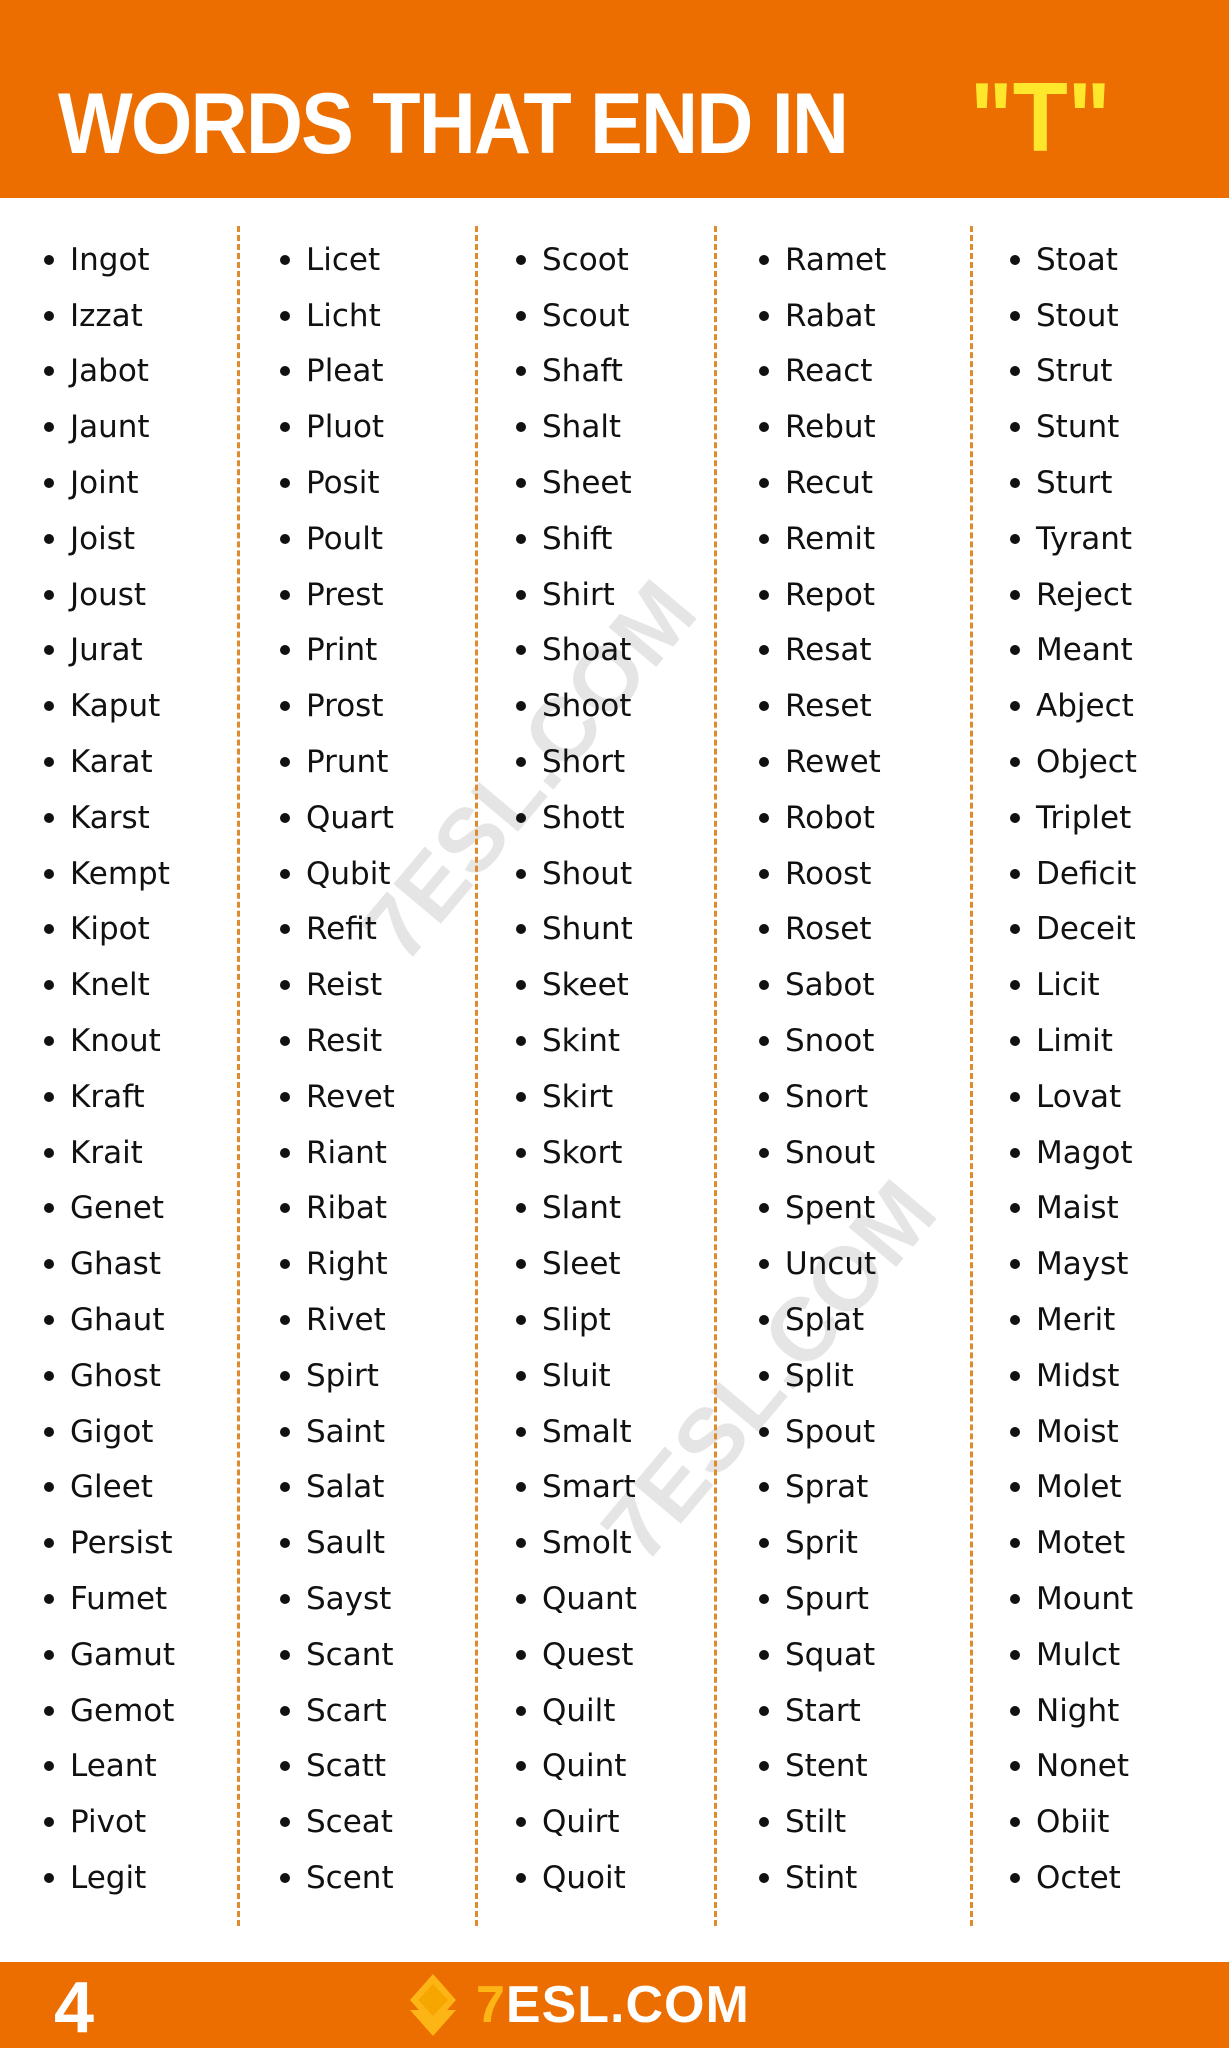 This screenshot has width=1229, height=2048. Describe the element at coordinates (109, 1767) in the screenshot. I see `word-item: Leant` at that location.